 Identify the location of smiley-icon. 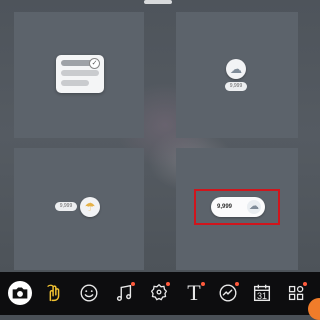
(89, 293).